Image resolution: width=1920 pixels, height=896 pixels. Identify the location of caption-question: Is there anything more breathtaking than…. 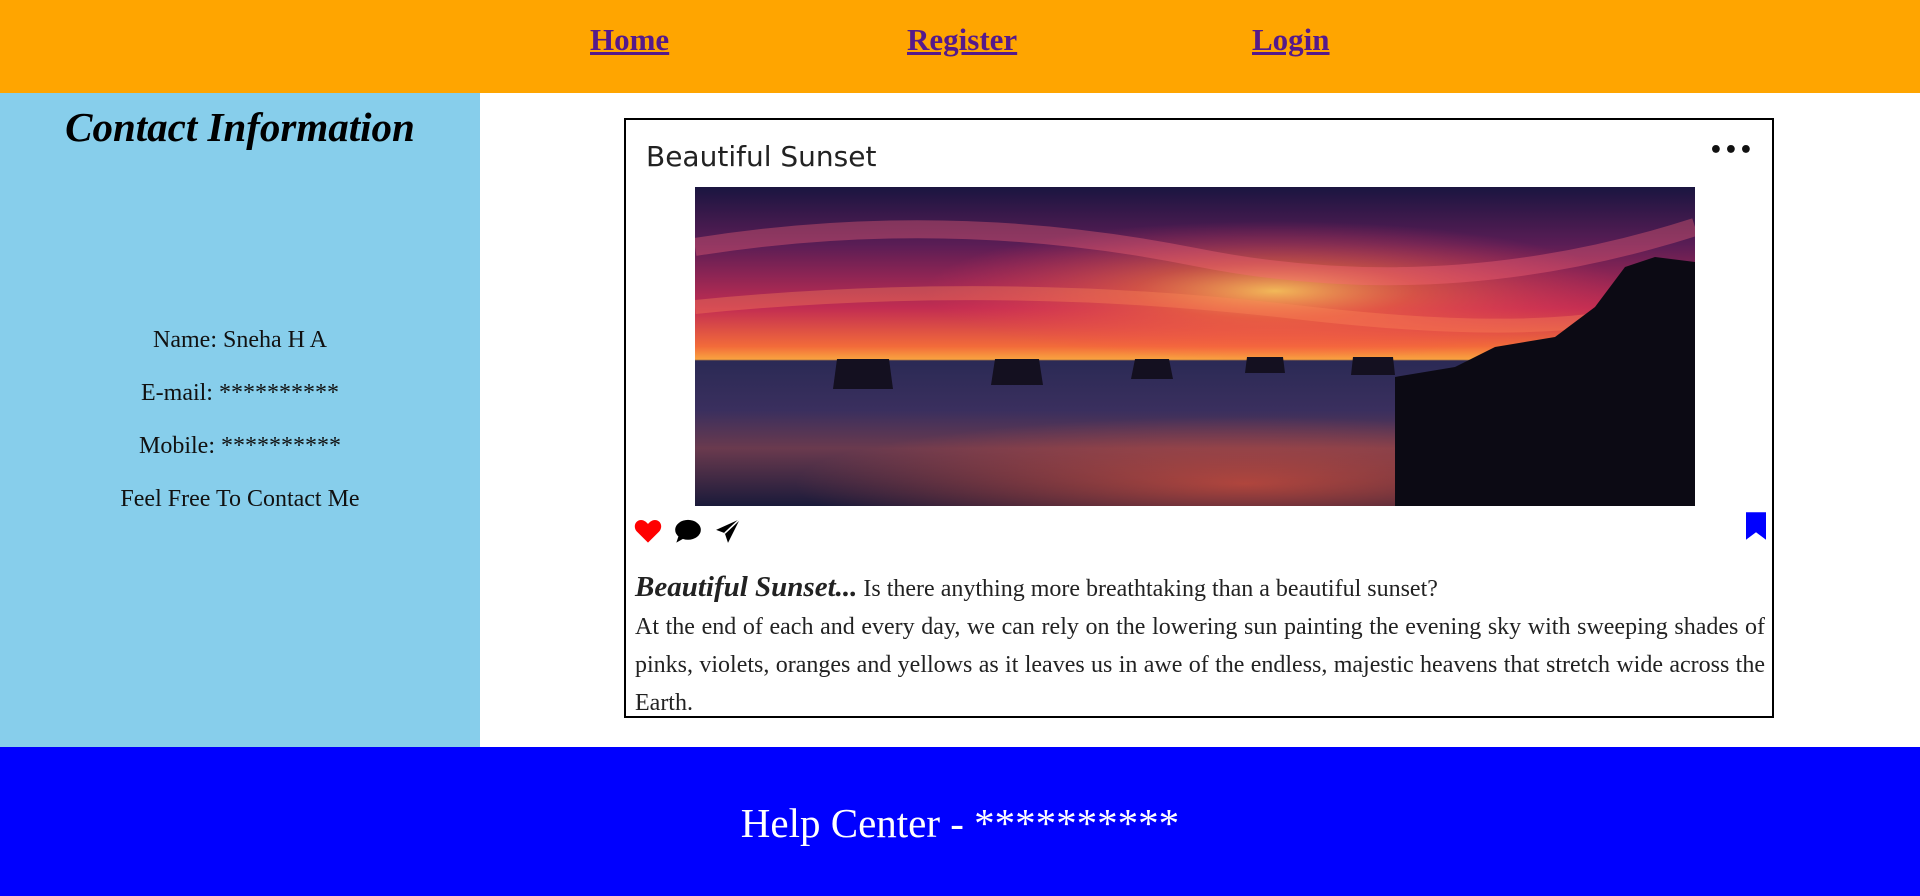
(1147, 589).